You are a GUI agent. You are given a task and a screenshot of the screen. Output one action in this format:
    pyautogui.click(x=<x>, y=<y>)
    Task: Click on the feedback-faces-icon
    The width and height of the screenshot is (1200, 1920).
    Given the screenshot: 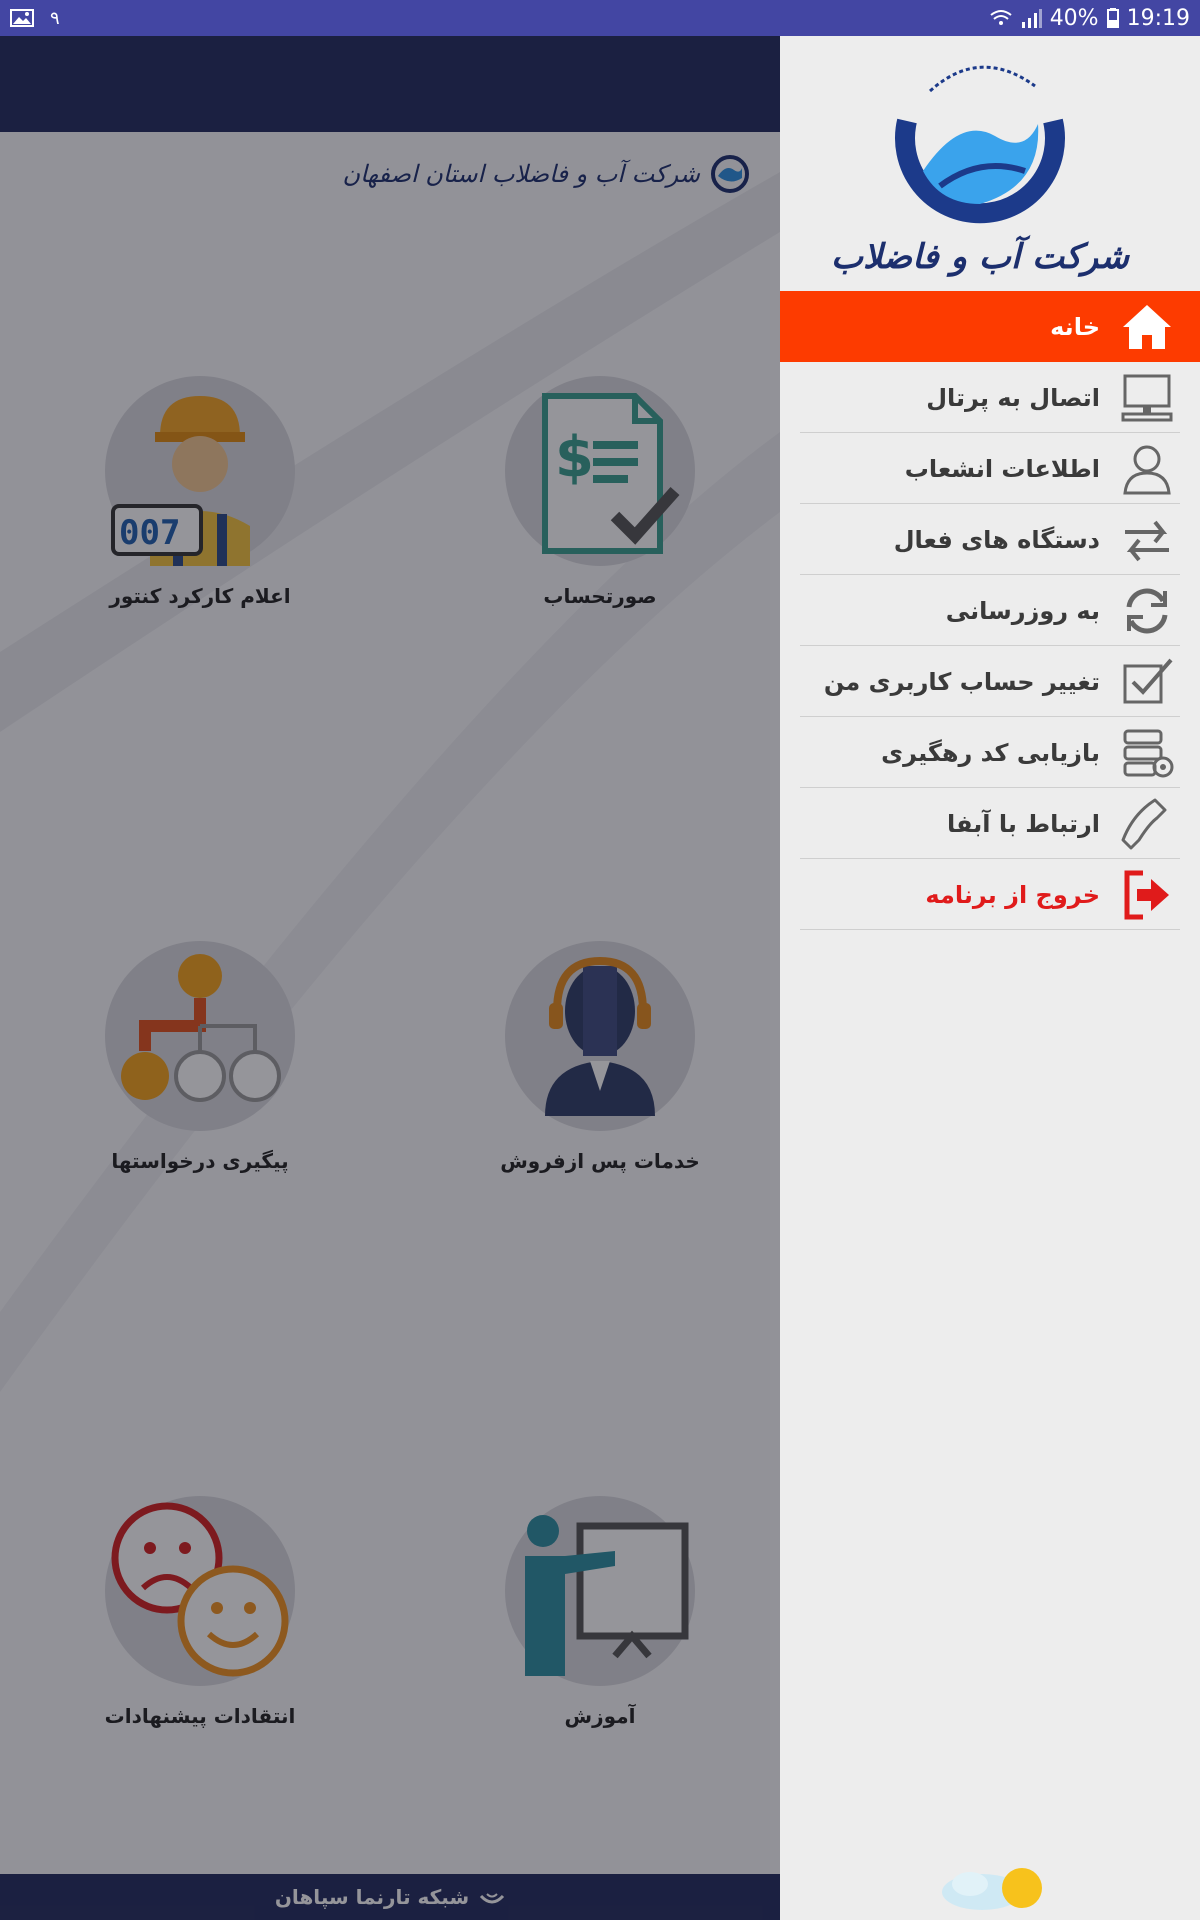 What is the action you would take?
    pyautogui.click(x=200, y=1589)
    